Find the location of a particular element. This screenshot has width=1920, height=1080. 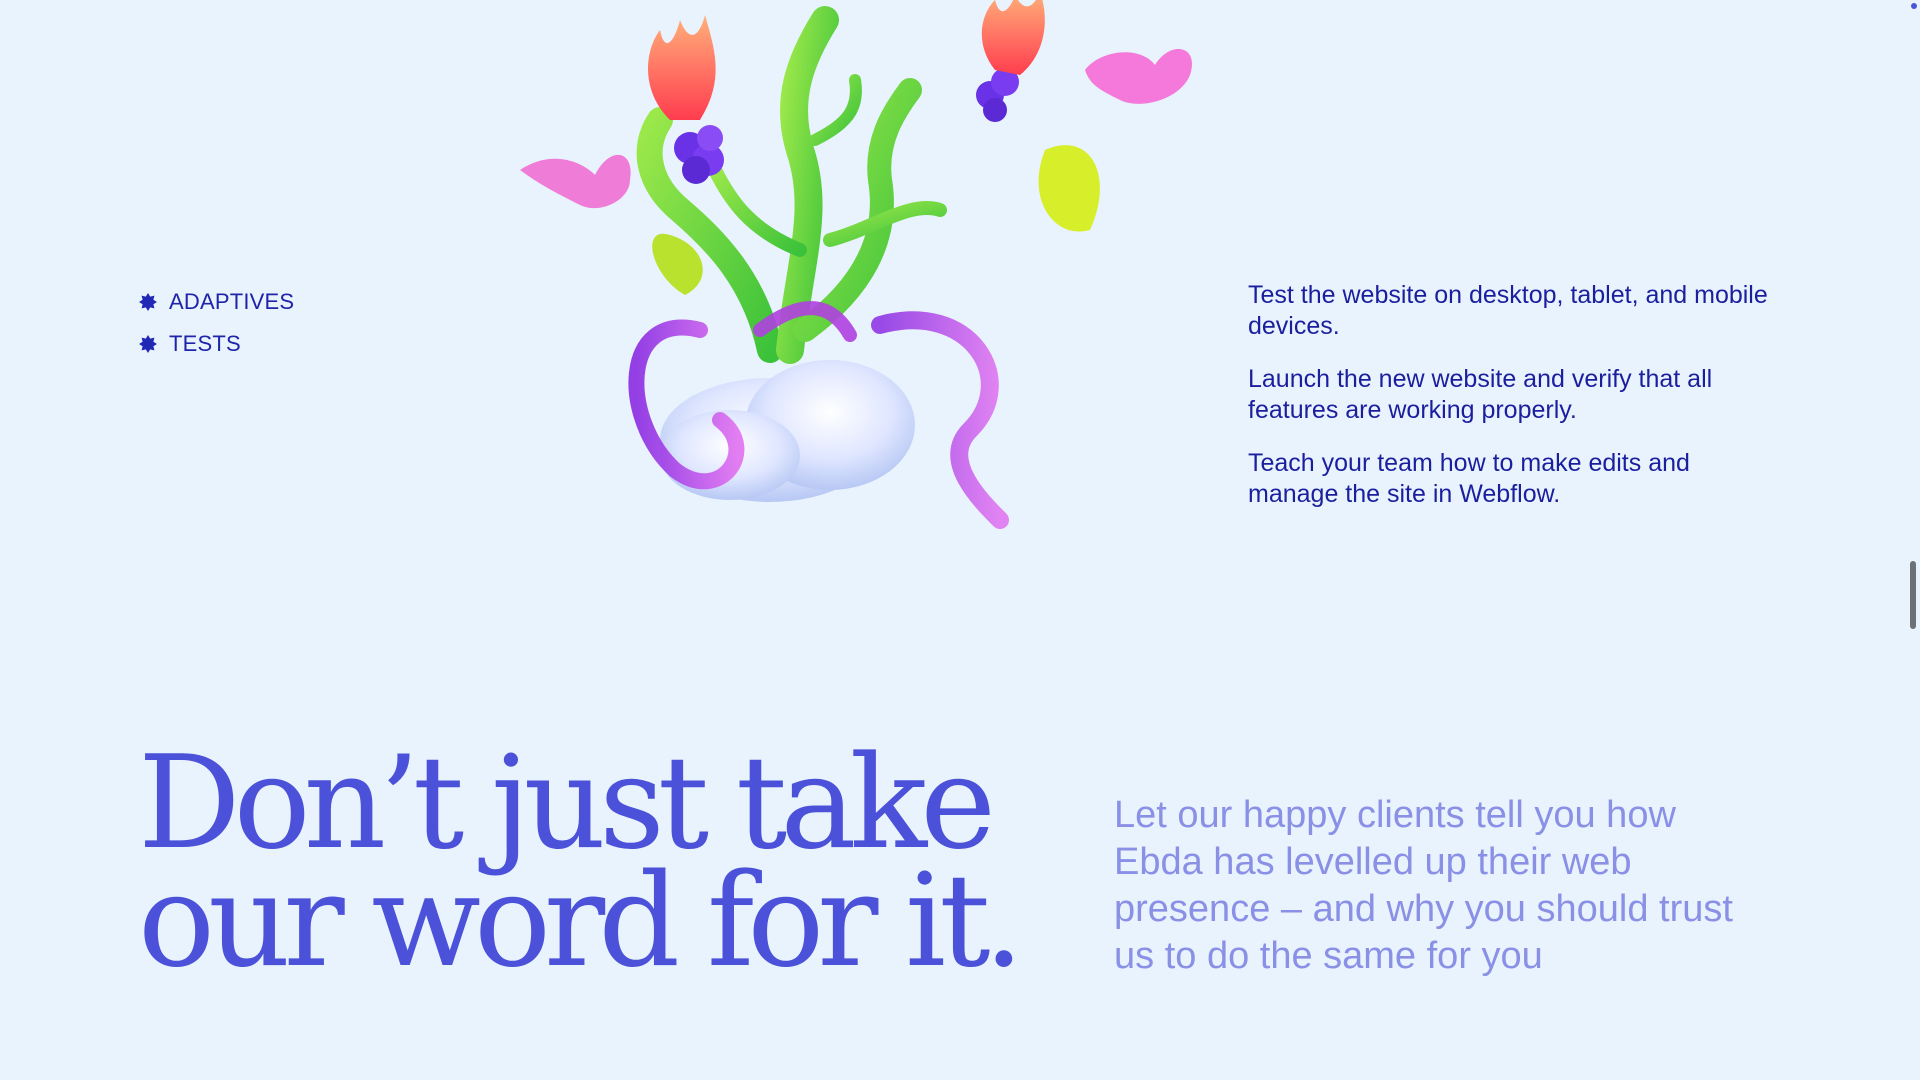

scroll-up-icon is located at coordinates (1914, 6).